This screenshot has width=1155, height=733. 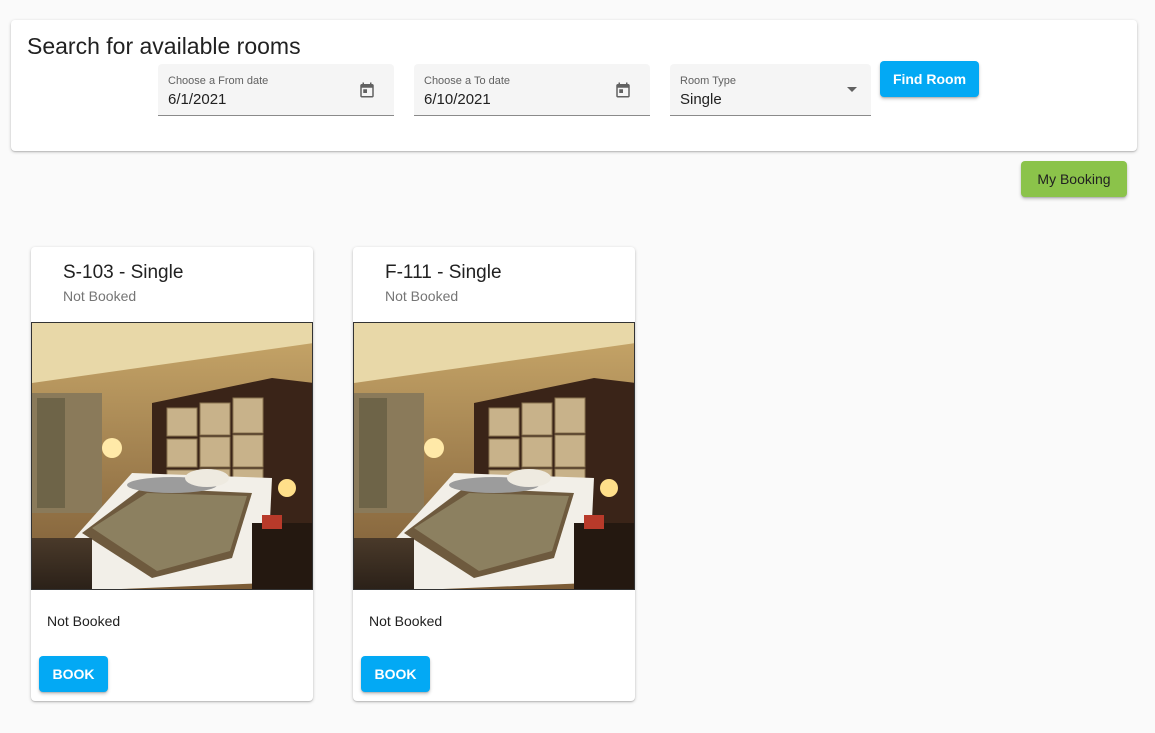 I want to click on from-date-label: Choose a From date, so click(x=218, y=81).